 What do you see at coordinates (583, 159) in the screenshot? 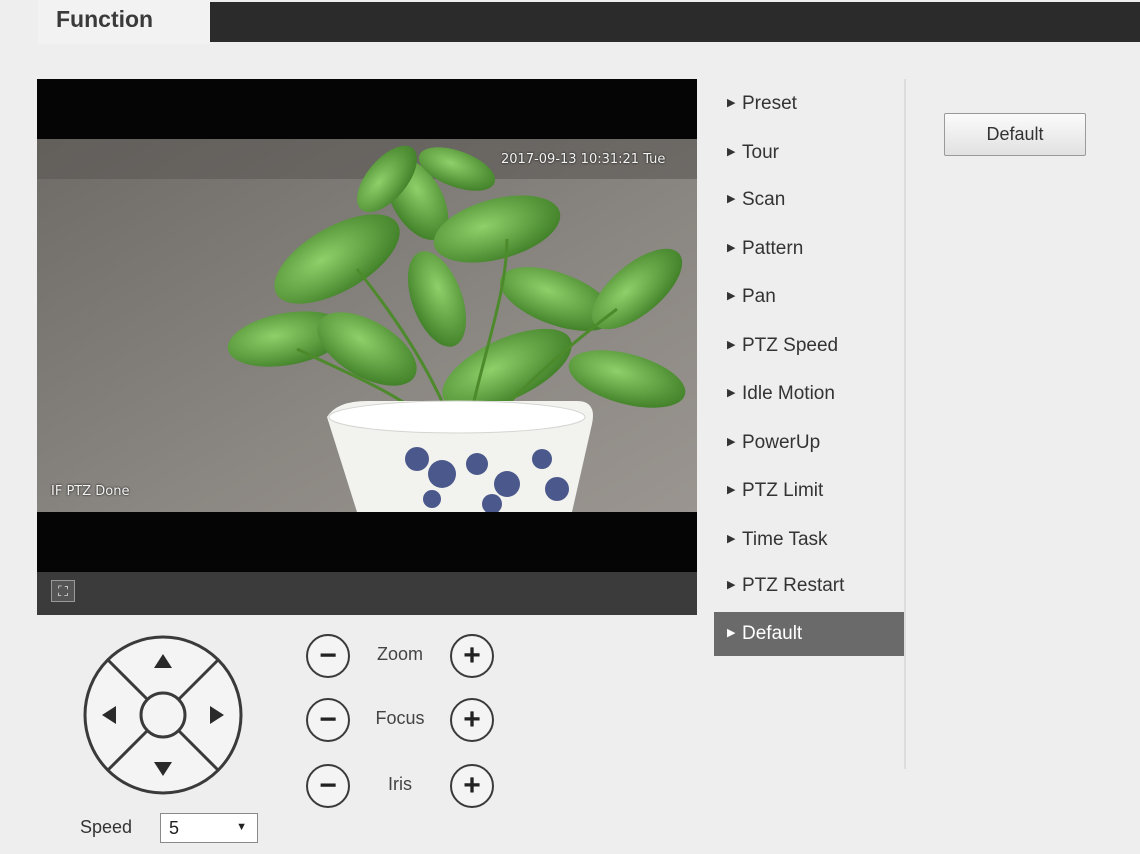
I see `video-timestamp-overlay: 2017-09-13 10:31:21 Tue` at bounding box center [583, 159].